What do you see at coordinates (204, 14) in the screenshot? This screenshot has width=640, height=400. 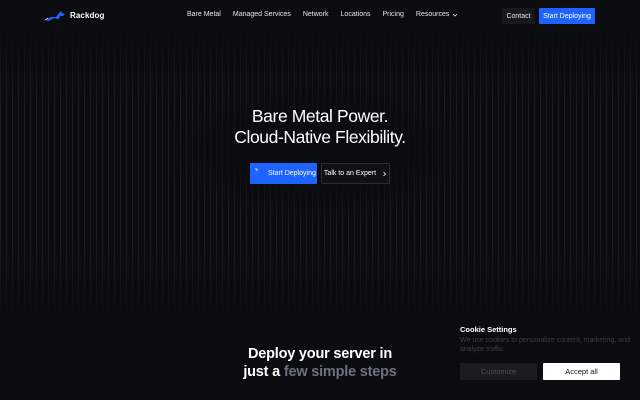 I see `nav-link-bare-metal: Bare Metal` at bounding box center [204, 14].